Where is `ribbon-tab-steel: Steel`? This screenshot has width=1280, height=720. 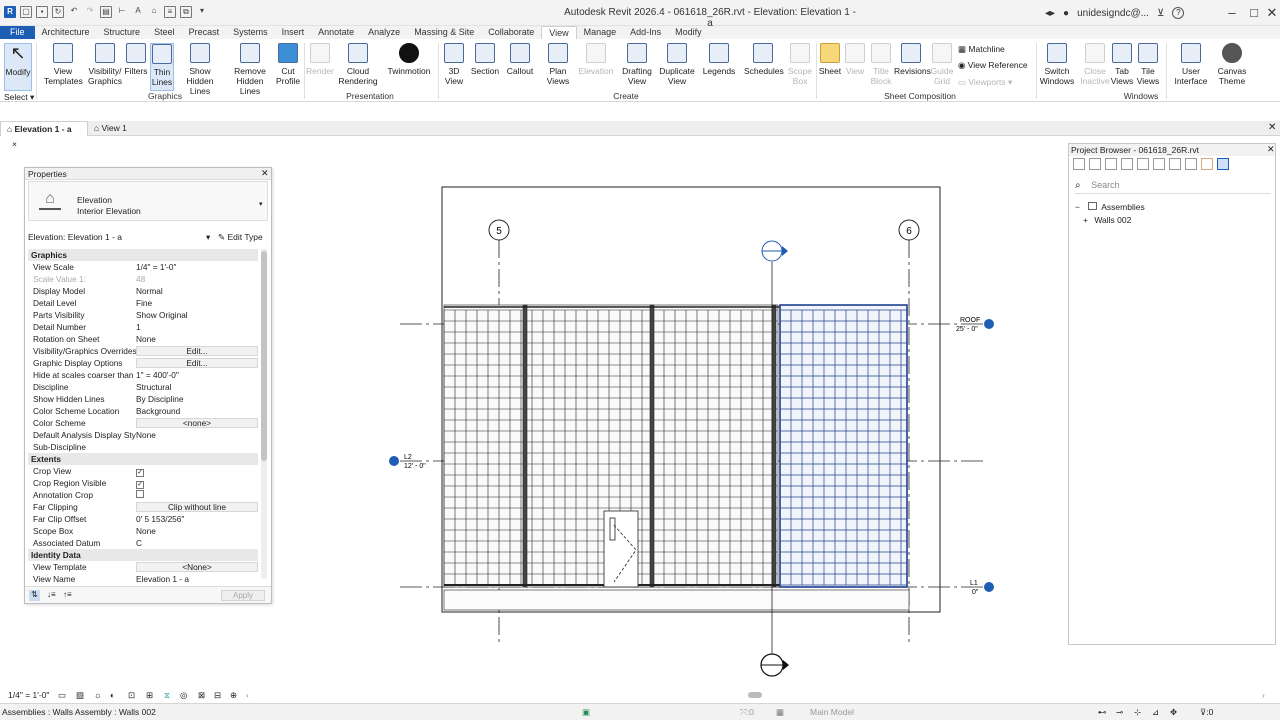
ribbon-tab-steel: Steel is located at coordinates (164, 32).